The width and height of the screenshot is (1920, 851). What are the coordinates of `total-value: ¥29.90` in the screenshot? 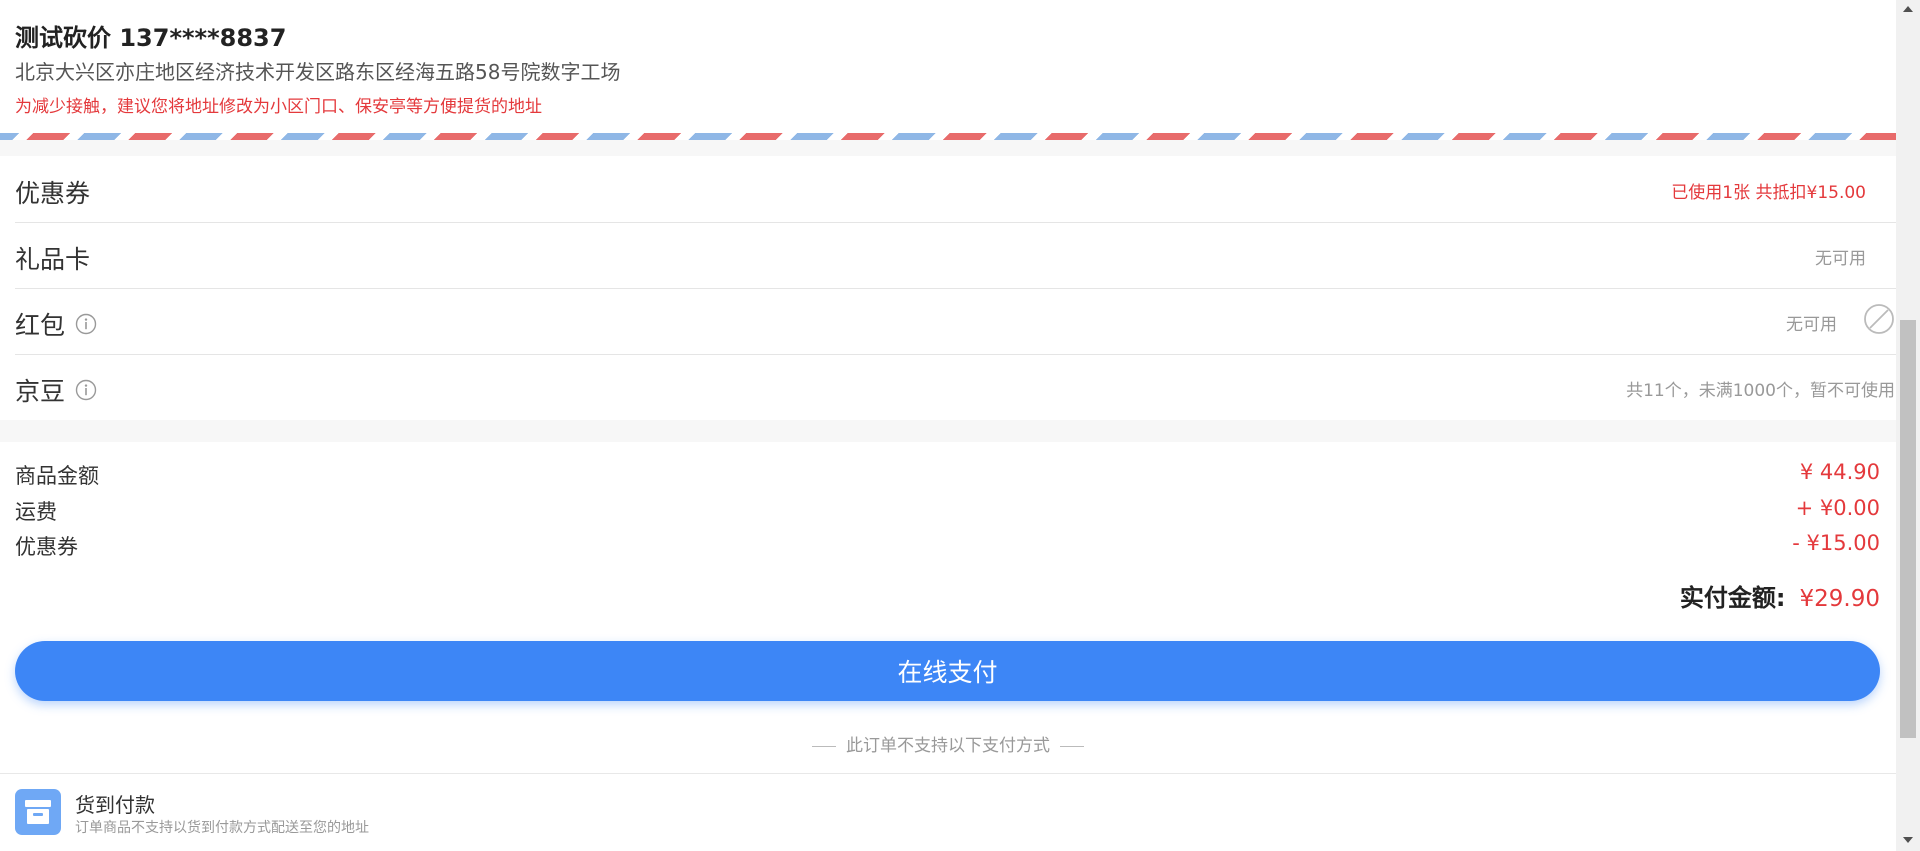 It's located at (1839, 599).